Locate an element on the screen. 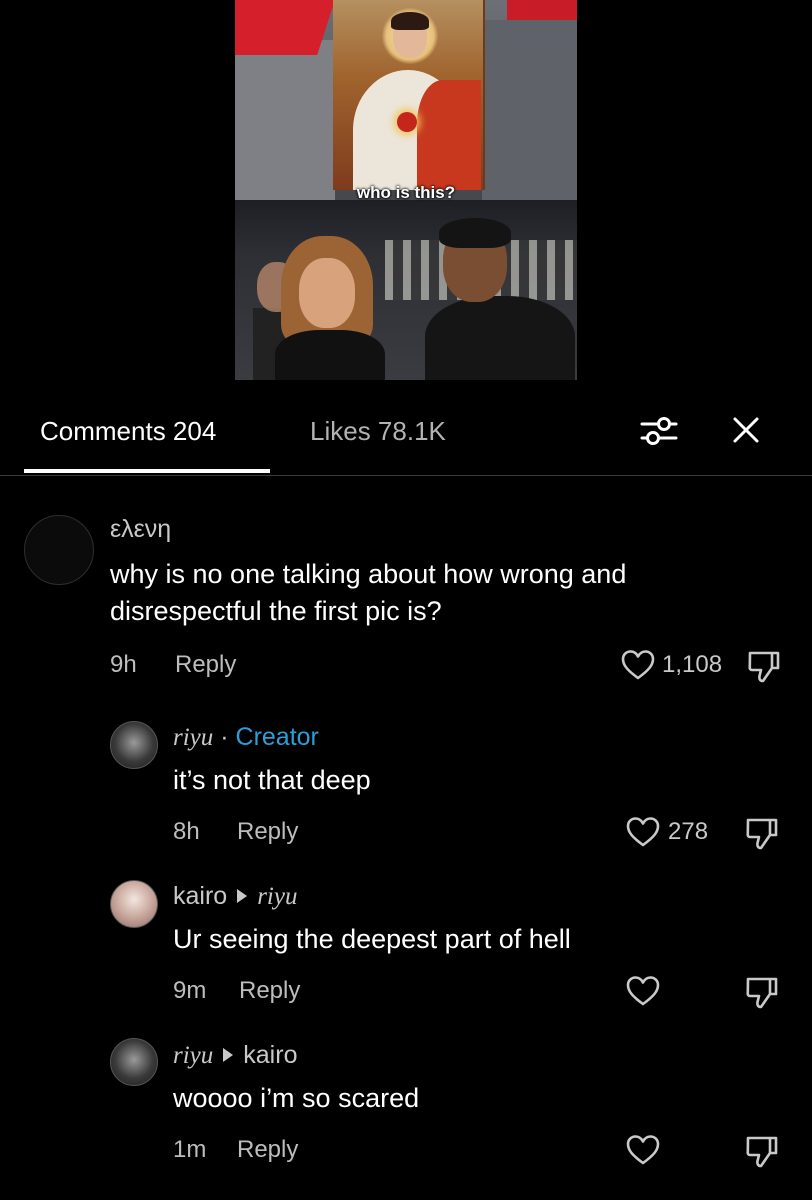 The height and width of the screenshot is (1200, 812). video-caption: who is this? is located at coordinates (406, 192).